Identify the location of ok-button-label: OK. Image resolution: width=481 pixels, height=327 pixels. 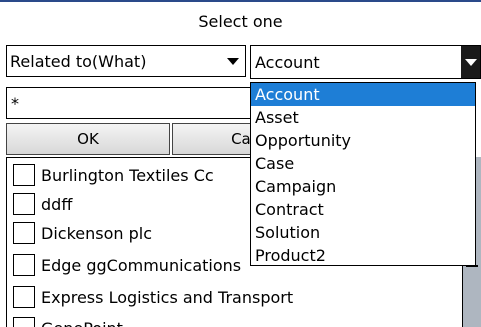
(88, 139).